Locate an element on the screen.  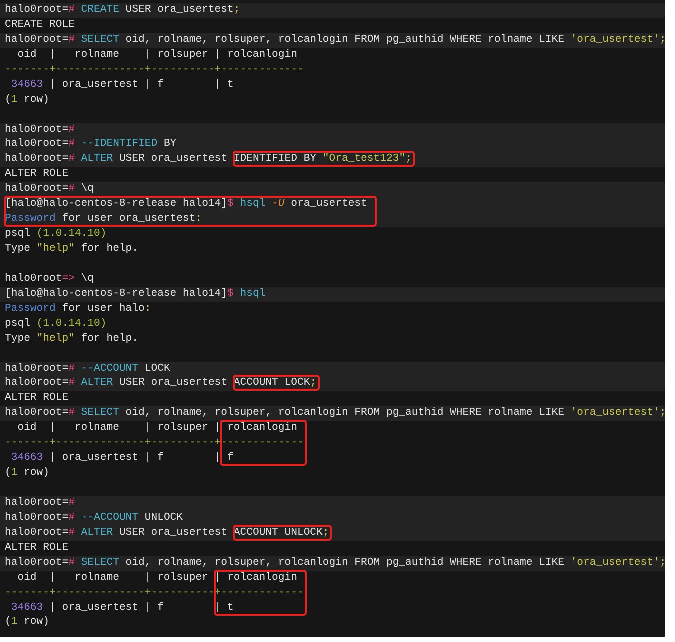
terminal-line: Password for user halo: is located at coordinates (78, 309).